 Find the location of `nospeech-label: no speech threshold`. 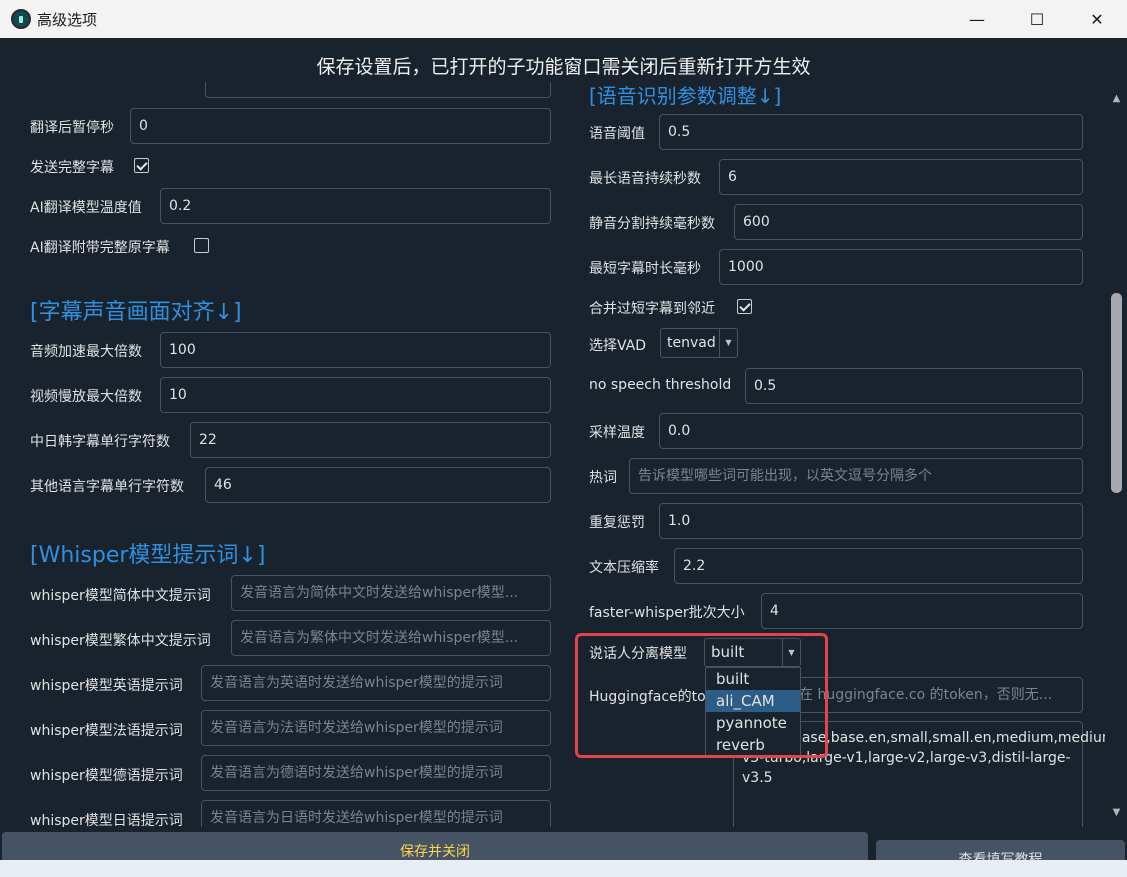

nospeech-label: no speech threshold is located at coordinates (660, 385).